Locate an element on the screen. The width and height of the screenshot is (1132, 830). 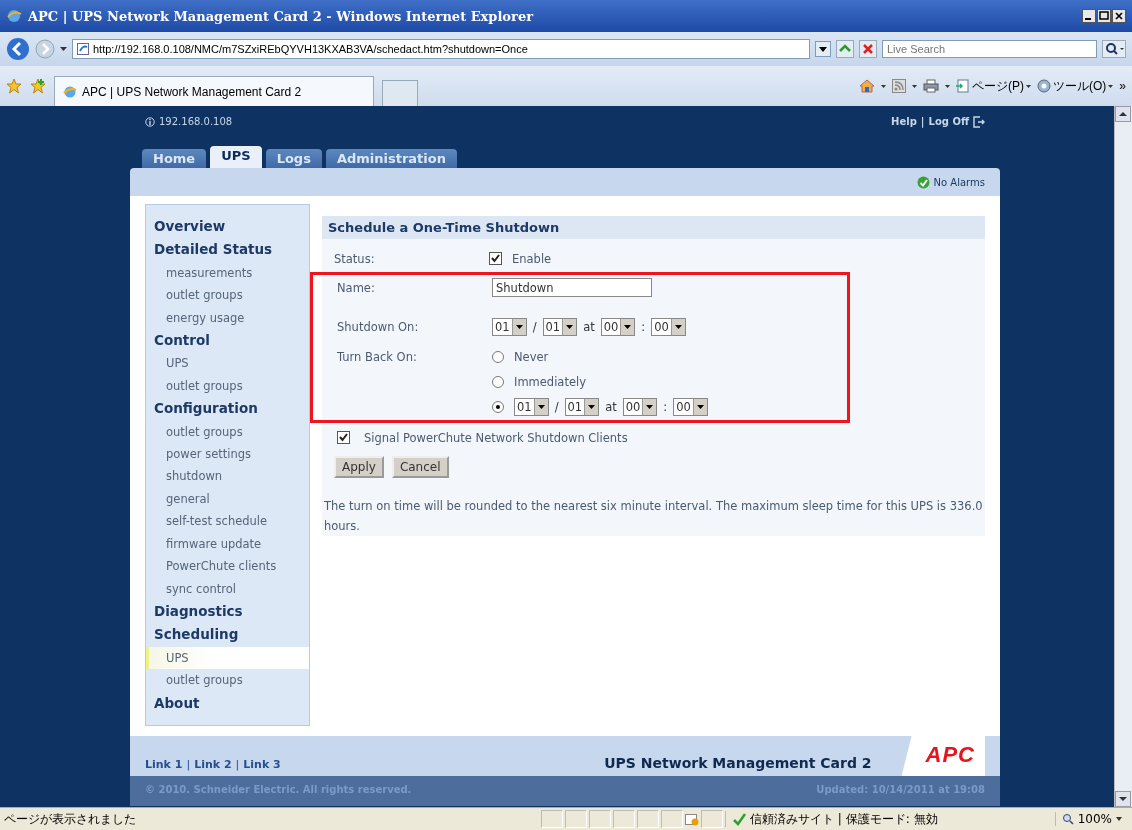
search-icon is located at coordinates (1114, 49).